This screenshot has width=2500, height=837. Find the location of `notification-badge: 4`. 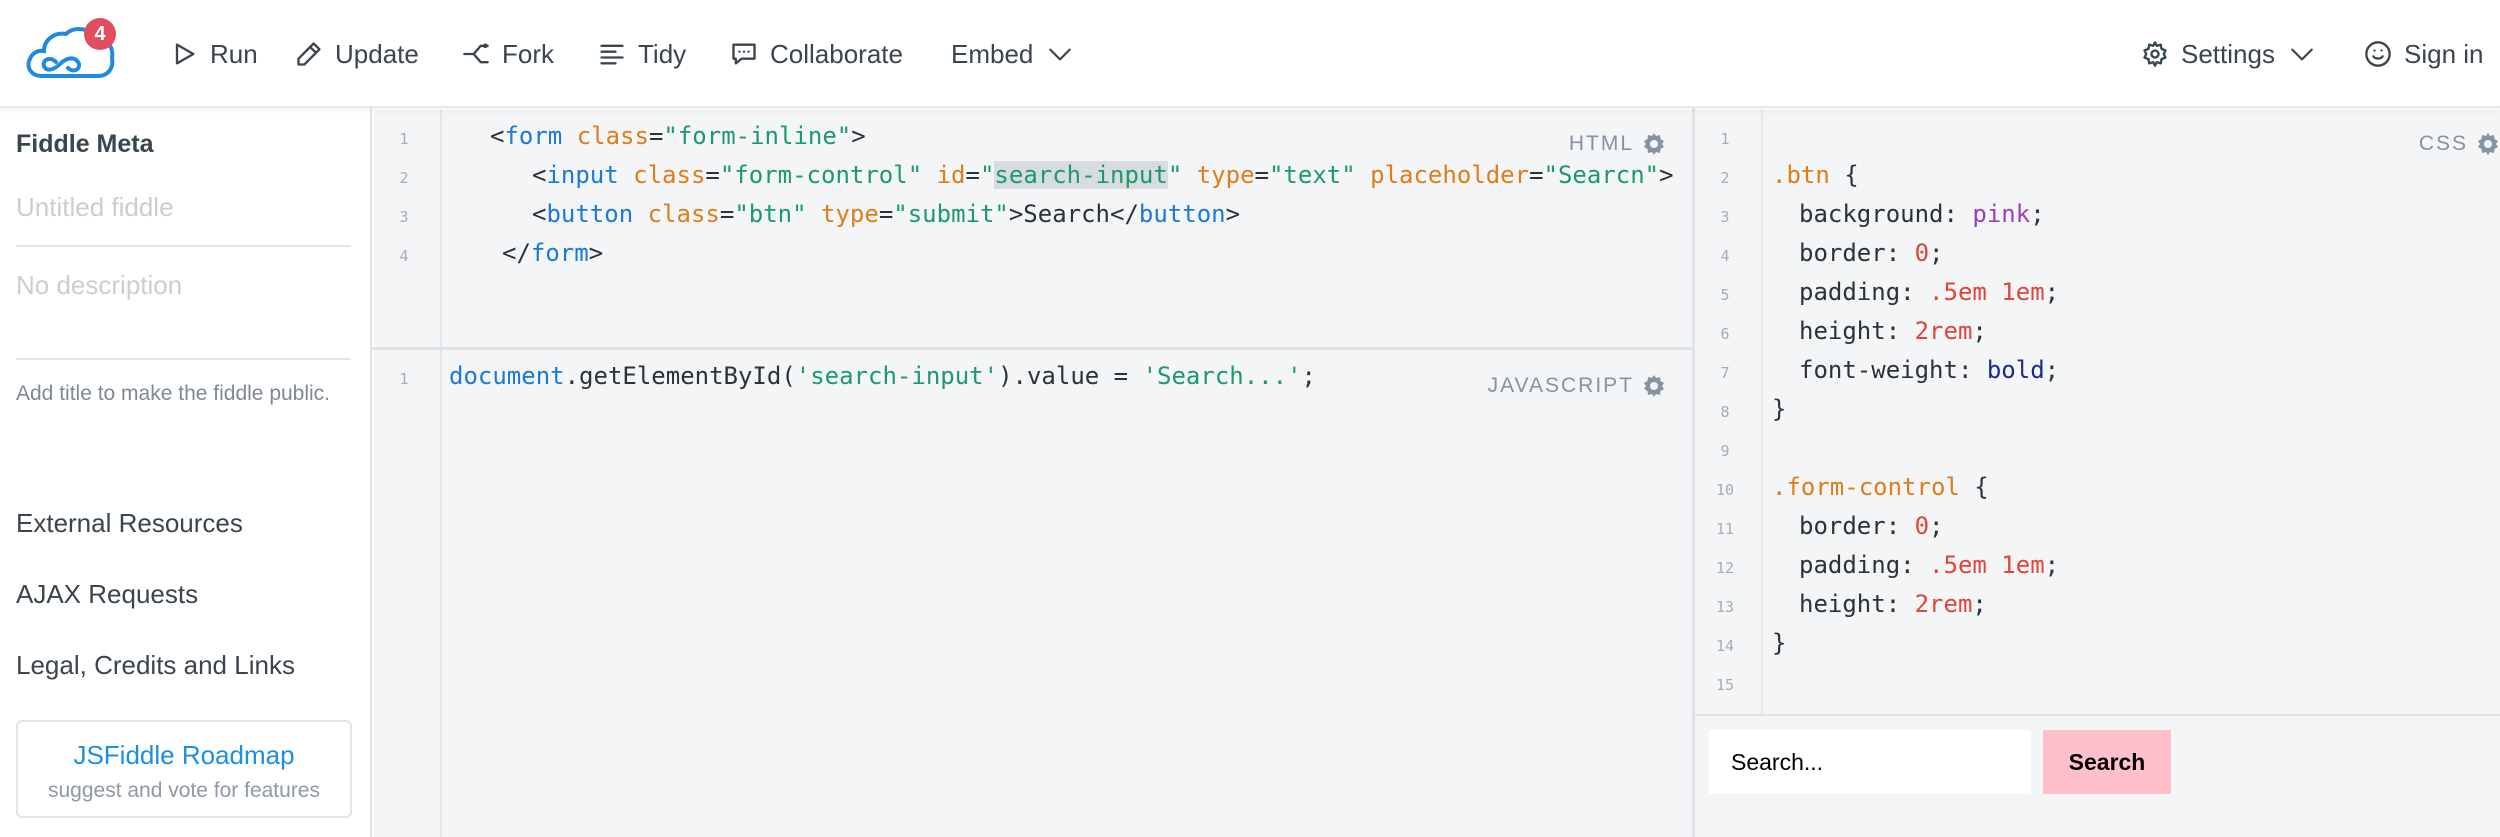

notification-badge: 4 is located at coordinates (100, 34).